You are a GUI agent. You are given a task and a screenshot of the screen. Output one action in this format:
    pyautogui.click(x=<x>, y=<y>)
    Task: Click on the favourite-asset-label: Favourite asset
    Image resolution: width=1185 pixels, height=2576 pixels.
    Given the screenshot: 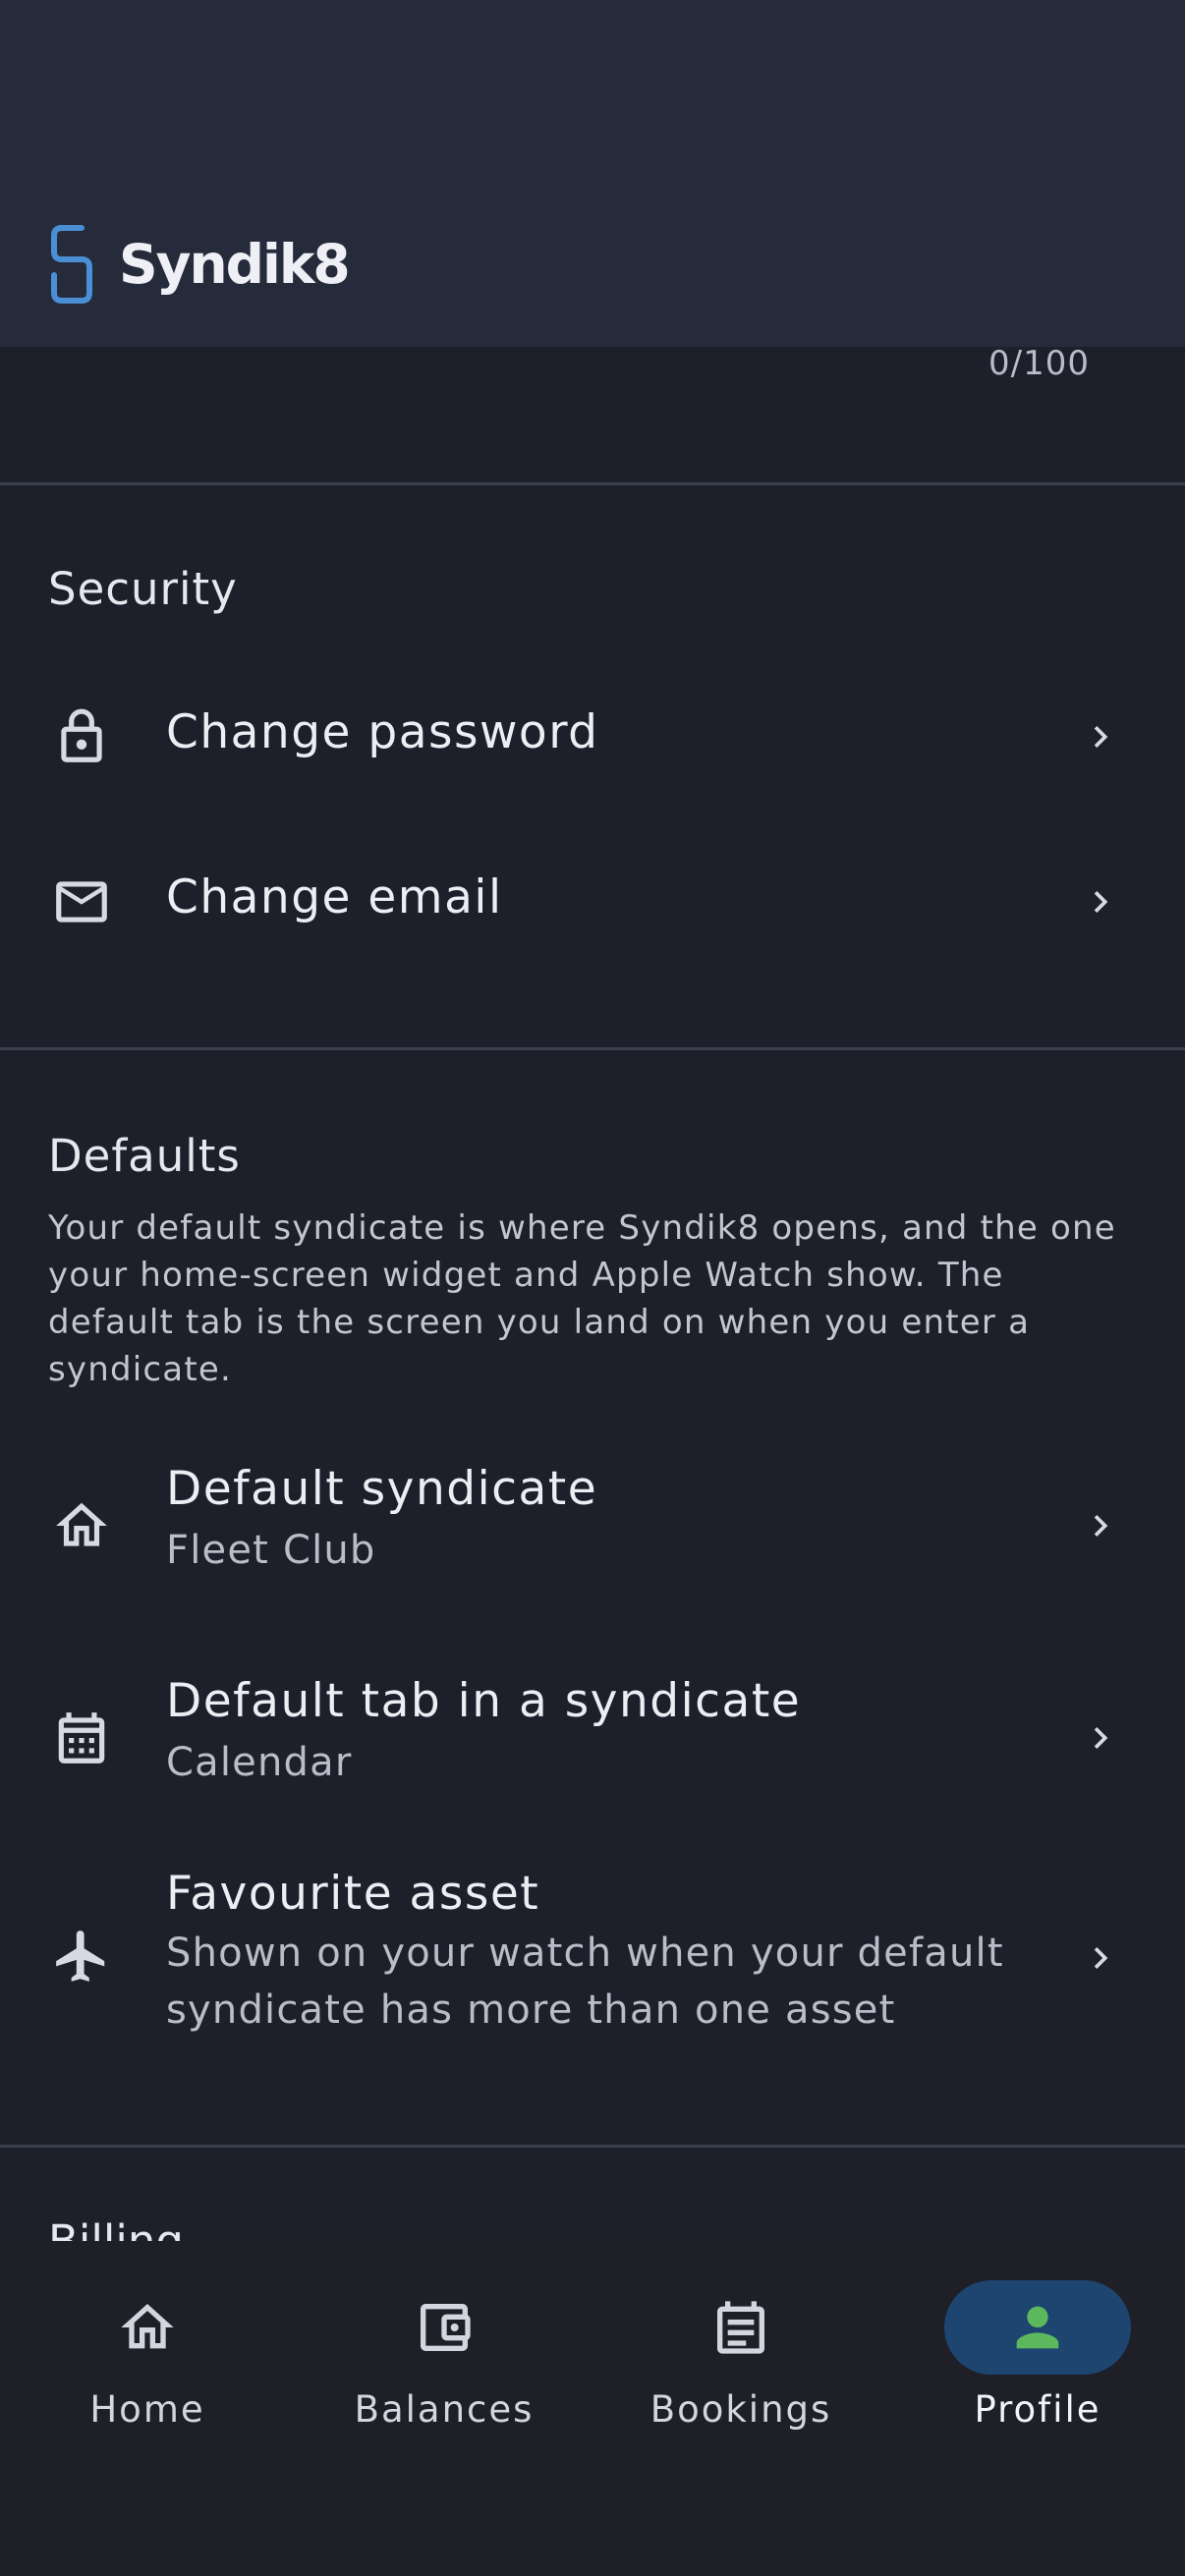 What is the action you would take?
    pyautogui.click(x=353, y=1894)
    